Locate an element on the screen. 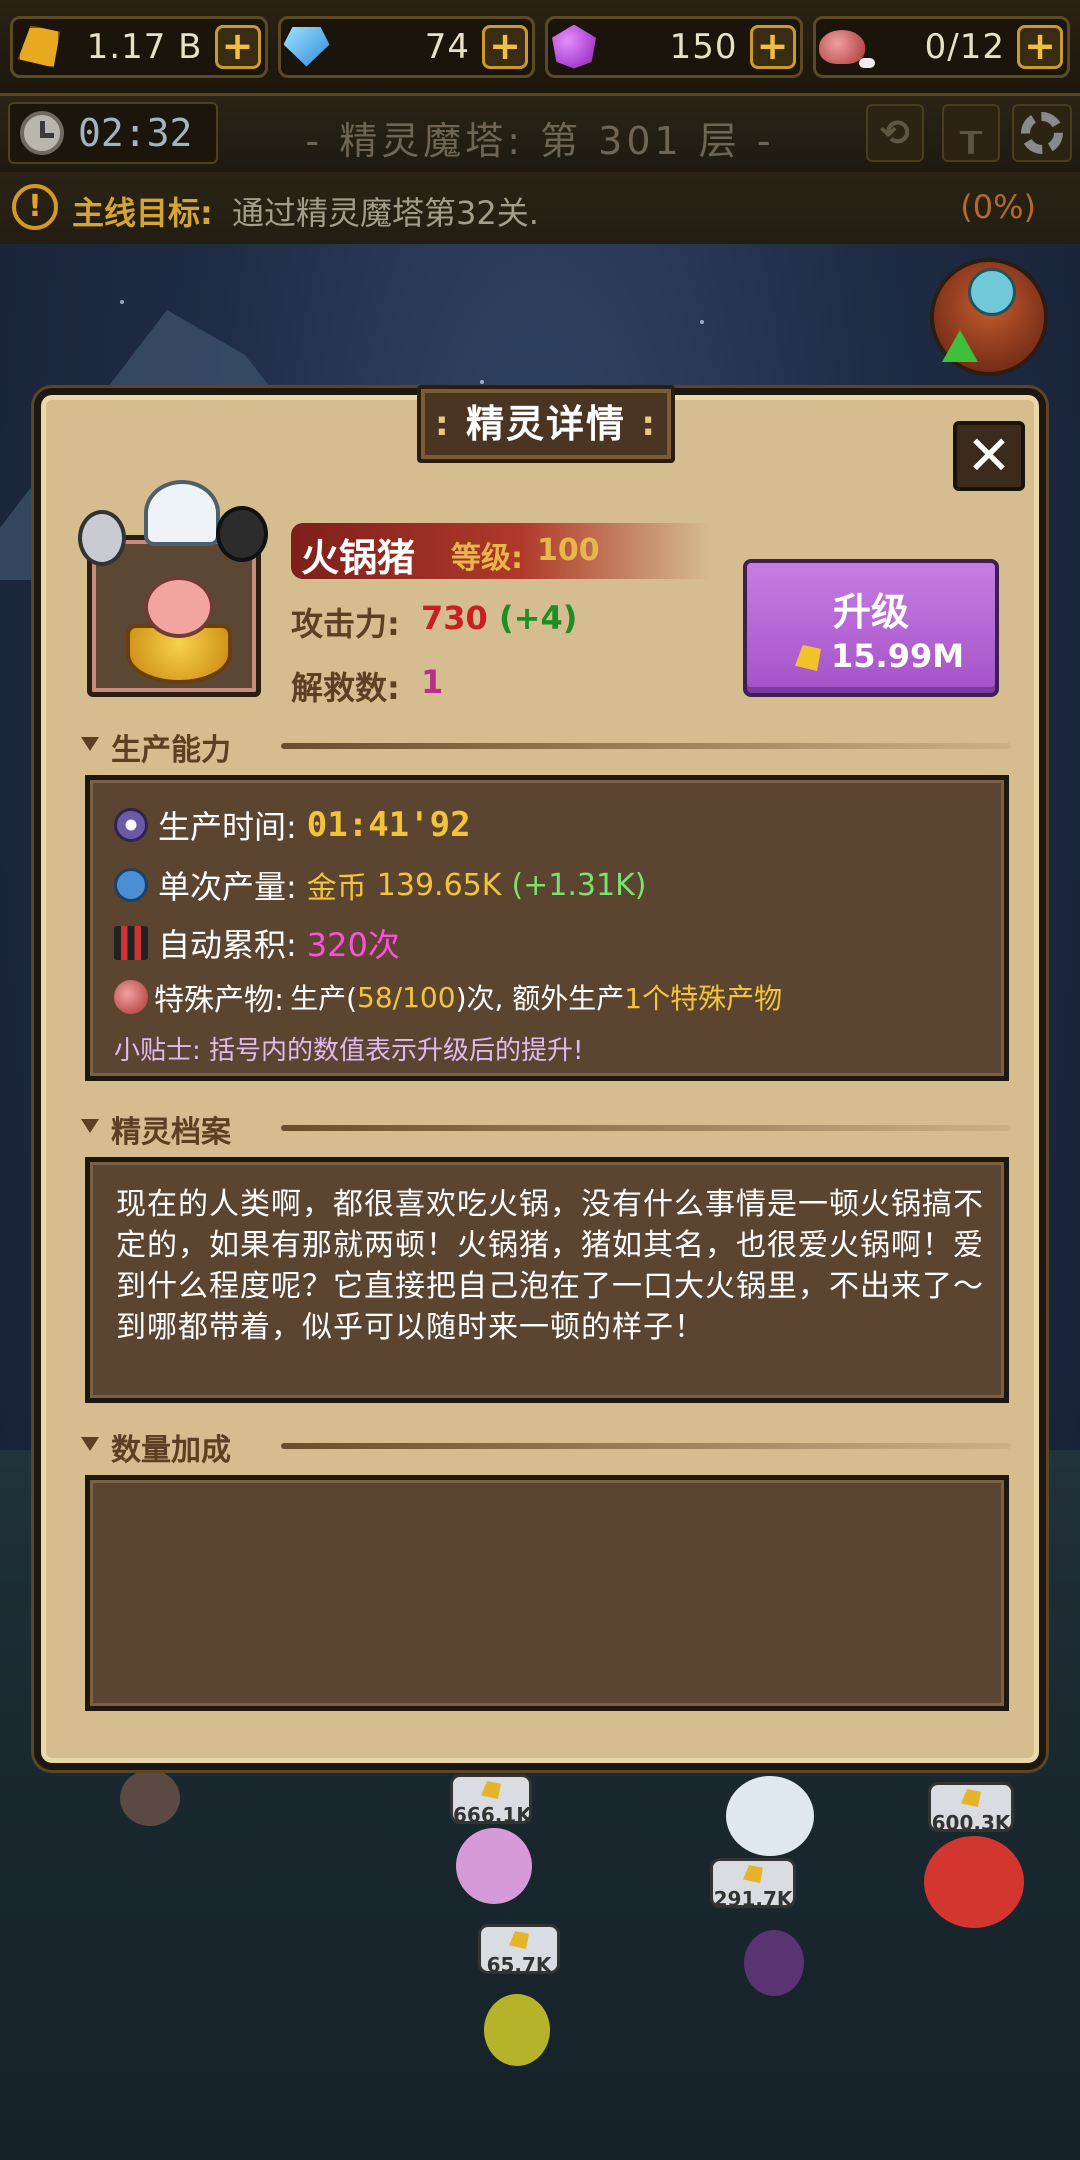 This screenshot has width=1080, height=2160. sprite-portrait is located at coordinates (173, 588).